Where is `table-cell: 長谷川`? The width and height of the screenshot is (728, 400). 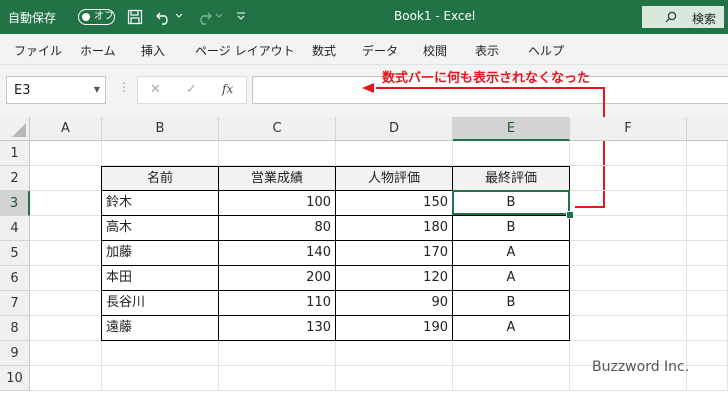
table-cell: 長谷川 is located at coordinates (160, 303).